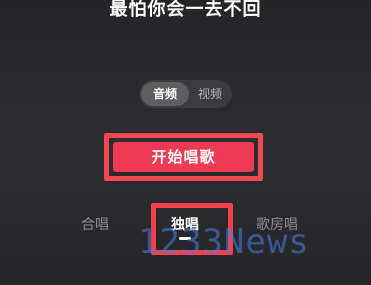 The image size is (371, 285). I want to click on tab-chorus: 合唱, so click(95, 225).